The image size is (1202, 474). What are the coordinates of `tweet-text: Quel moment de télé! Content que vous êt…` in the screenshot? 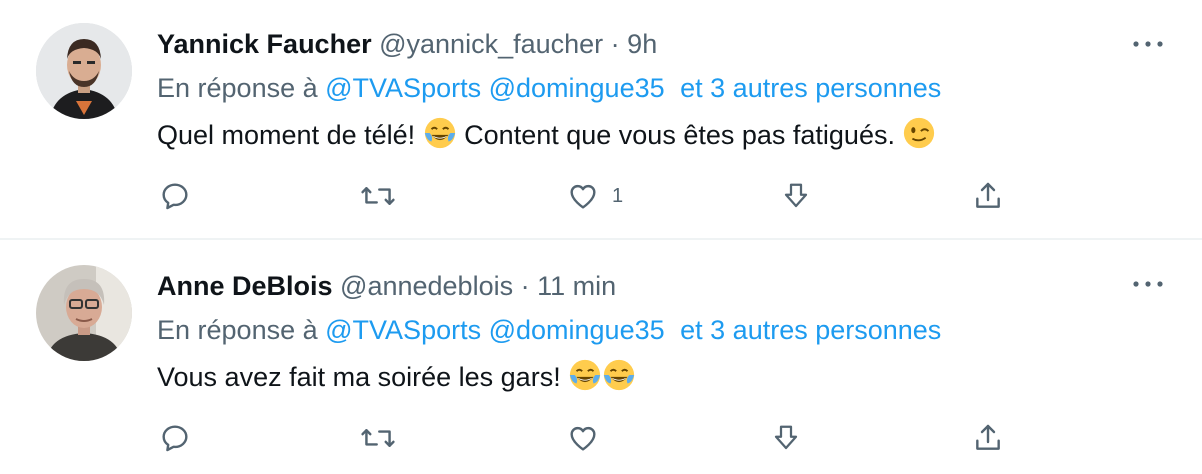 It's located at (546, 133).